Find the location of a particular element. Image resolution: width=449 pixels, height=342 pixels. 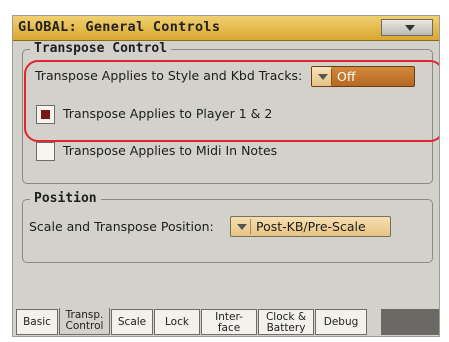

tab-basic: Basic is located at coordinates (37, 322).